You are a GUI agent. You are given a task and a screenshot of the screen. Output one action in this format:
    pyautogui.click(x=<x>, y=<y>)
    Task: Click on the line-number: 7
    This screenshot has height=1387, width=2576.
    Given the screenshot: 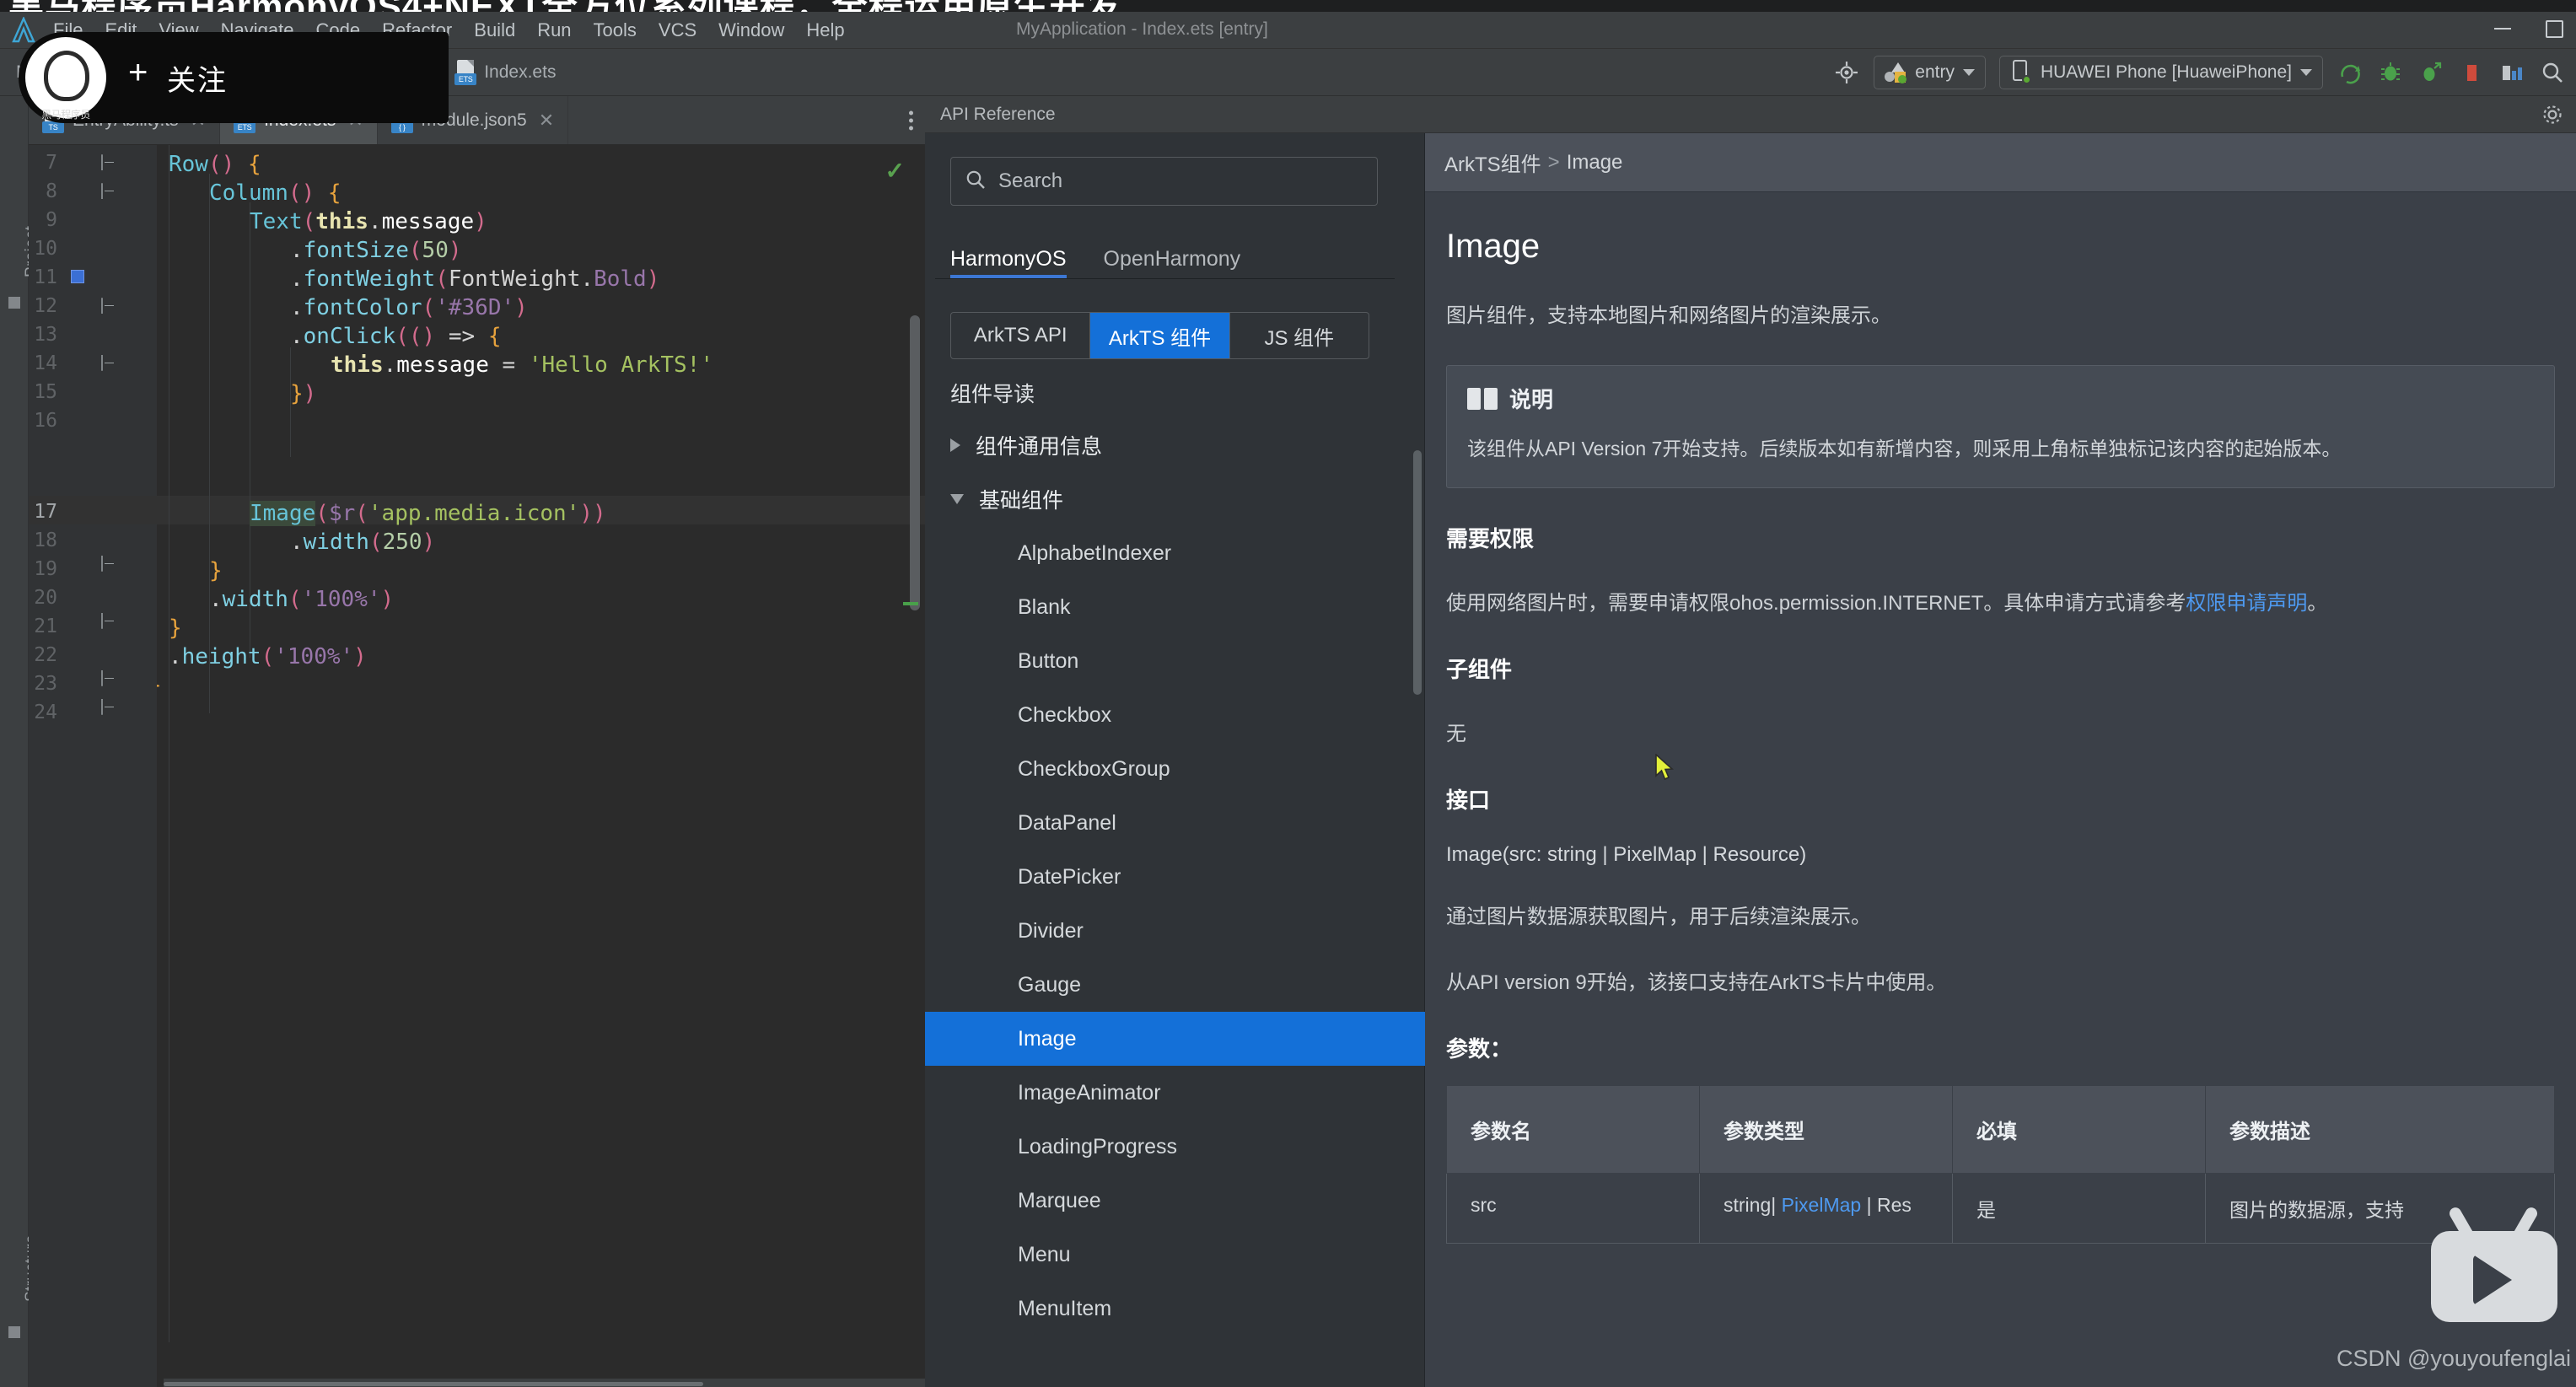 What is the action you would take?
    pyautogui.click(x=51, y=163)
    